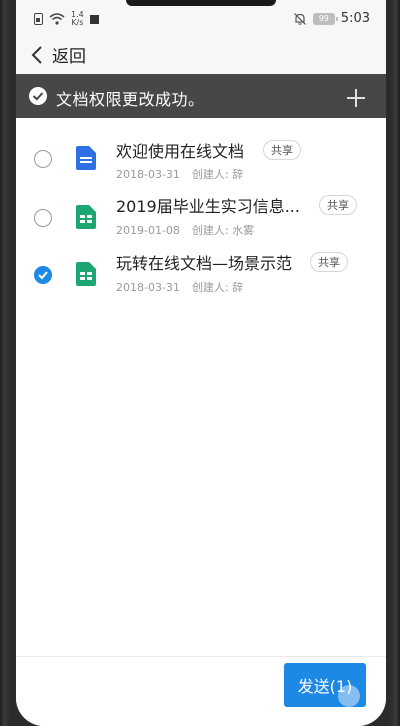  I want to click on back-chevron-icon, so click(36, 54).